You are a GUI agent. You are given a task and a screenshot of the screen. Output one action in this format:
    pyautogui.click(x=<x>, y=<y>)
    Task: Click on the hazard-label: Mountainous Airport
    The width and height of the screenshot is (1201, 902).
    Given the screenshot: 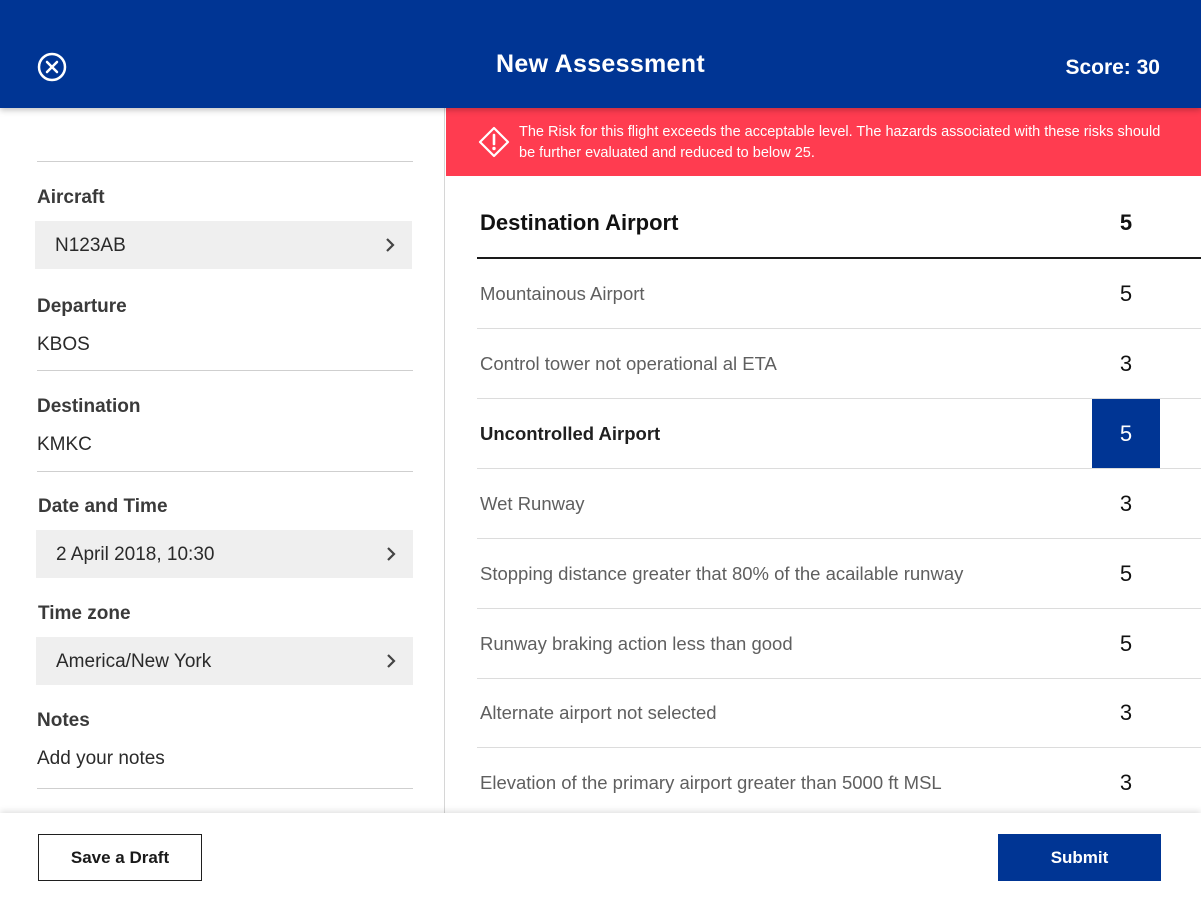 What is the action you would take?
    pyautogui.click(x=562, y=293)
    